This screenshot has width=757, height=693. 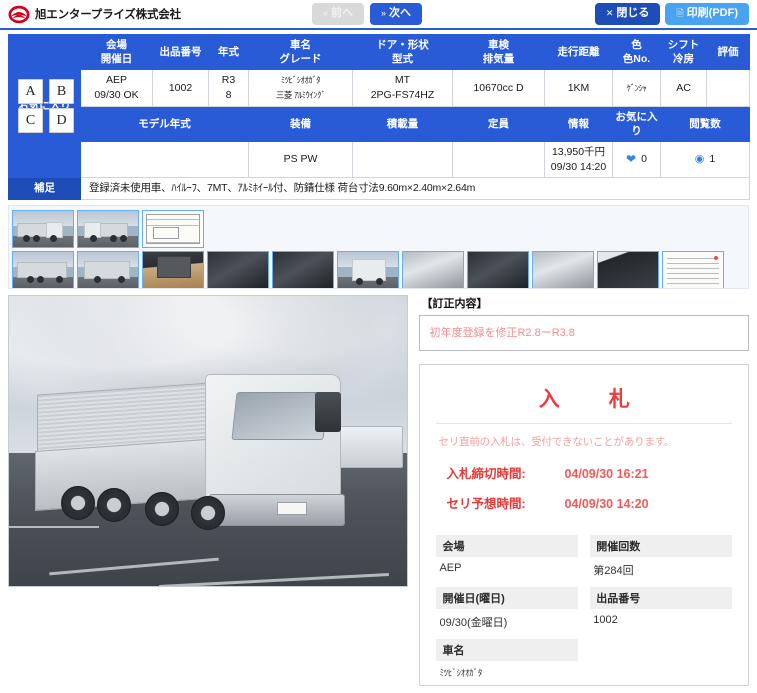 What do you see at coordinates (303, 270) in the screenshot?
I see `thumbnail-chassis-underside` at bounding box center [303, 270].